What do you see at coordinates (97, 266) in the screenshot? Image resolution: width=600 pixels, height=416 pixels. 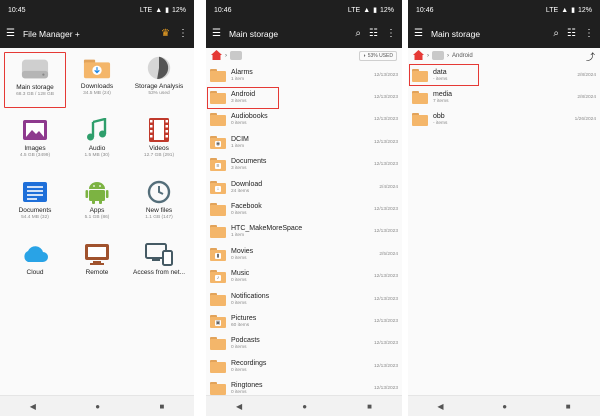 I see `tile-remote: Remote` at bounding box center [97, 266].